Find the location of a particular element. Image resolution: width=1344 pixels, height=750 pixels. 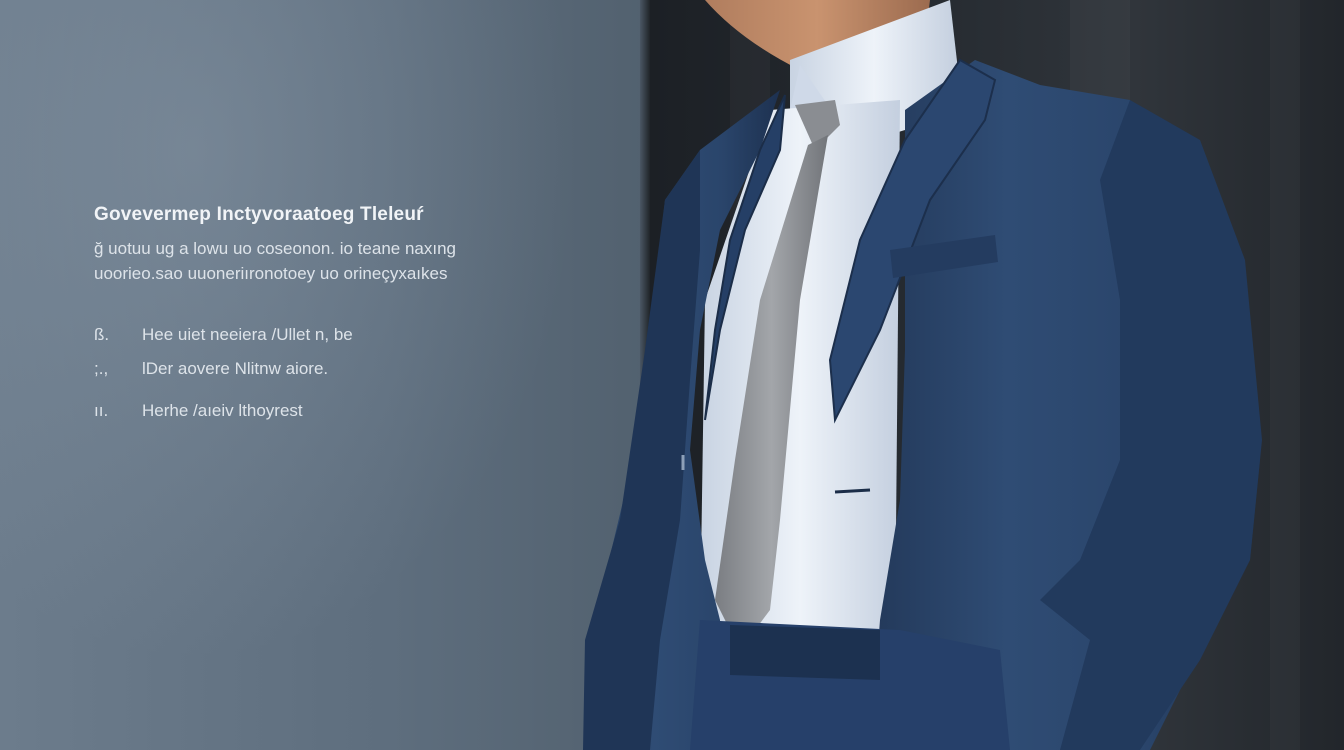

list-item-text: Hee uiet neeiera /Ullet n, be is located at coordinates (247, 334).